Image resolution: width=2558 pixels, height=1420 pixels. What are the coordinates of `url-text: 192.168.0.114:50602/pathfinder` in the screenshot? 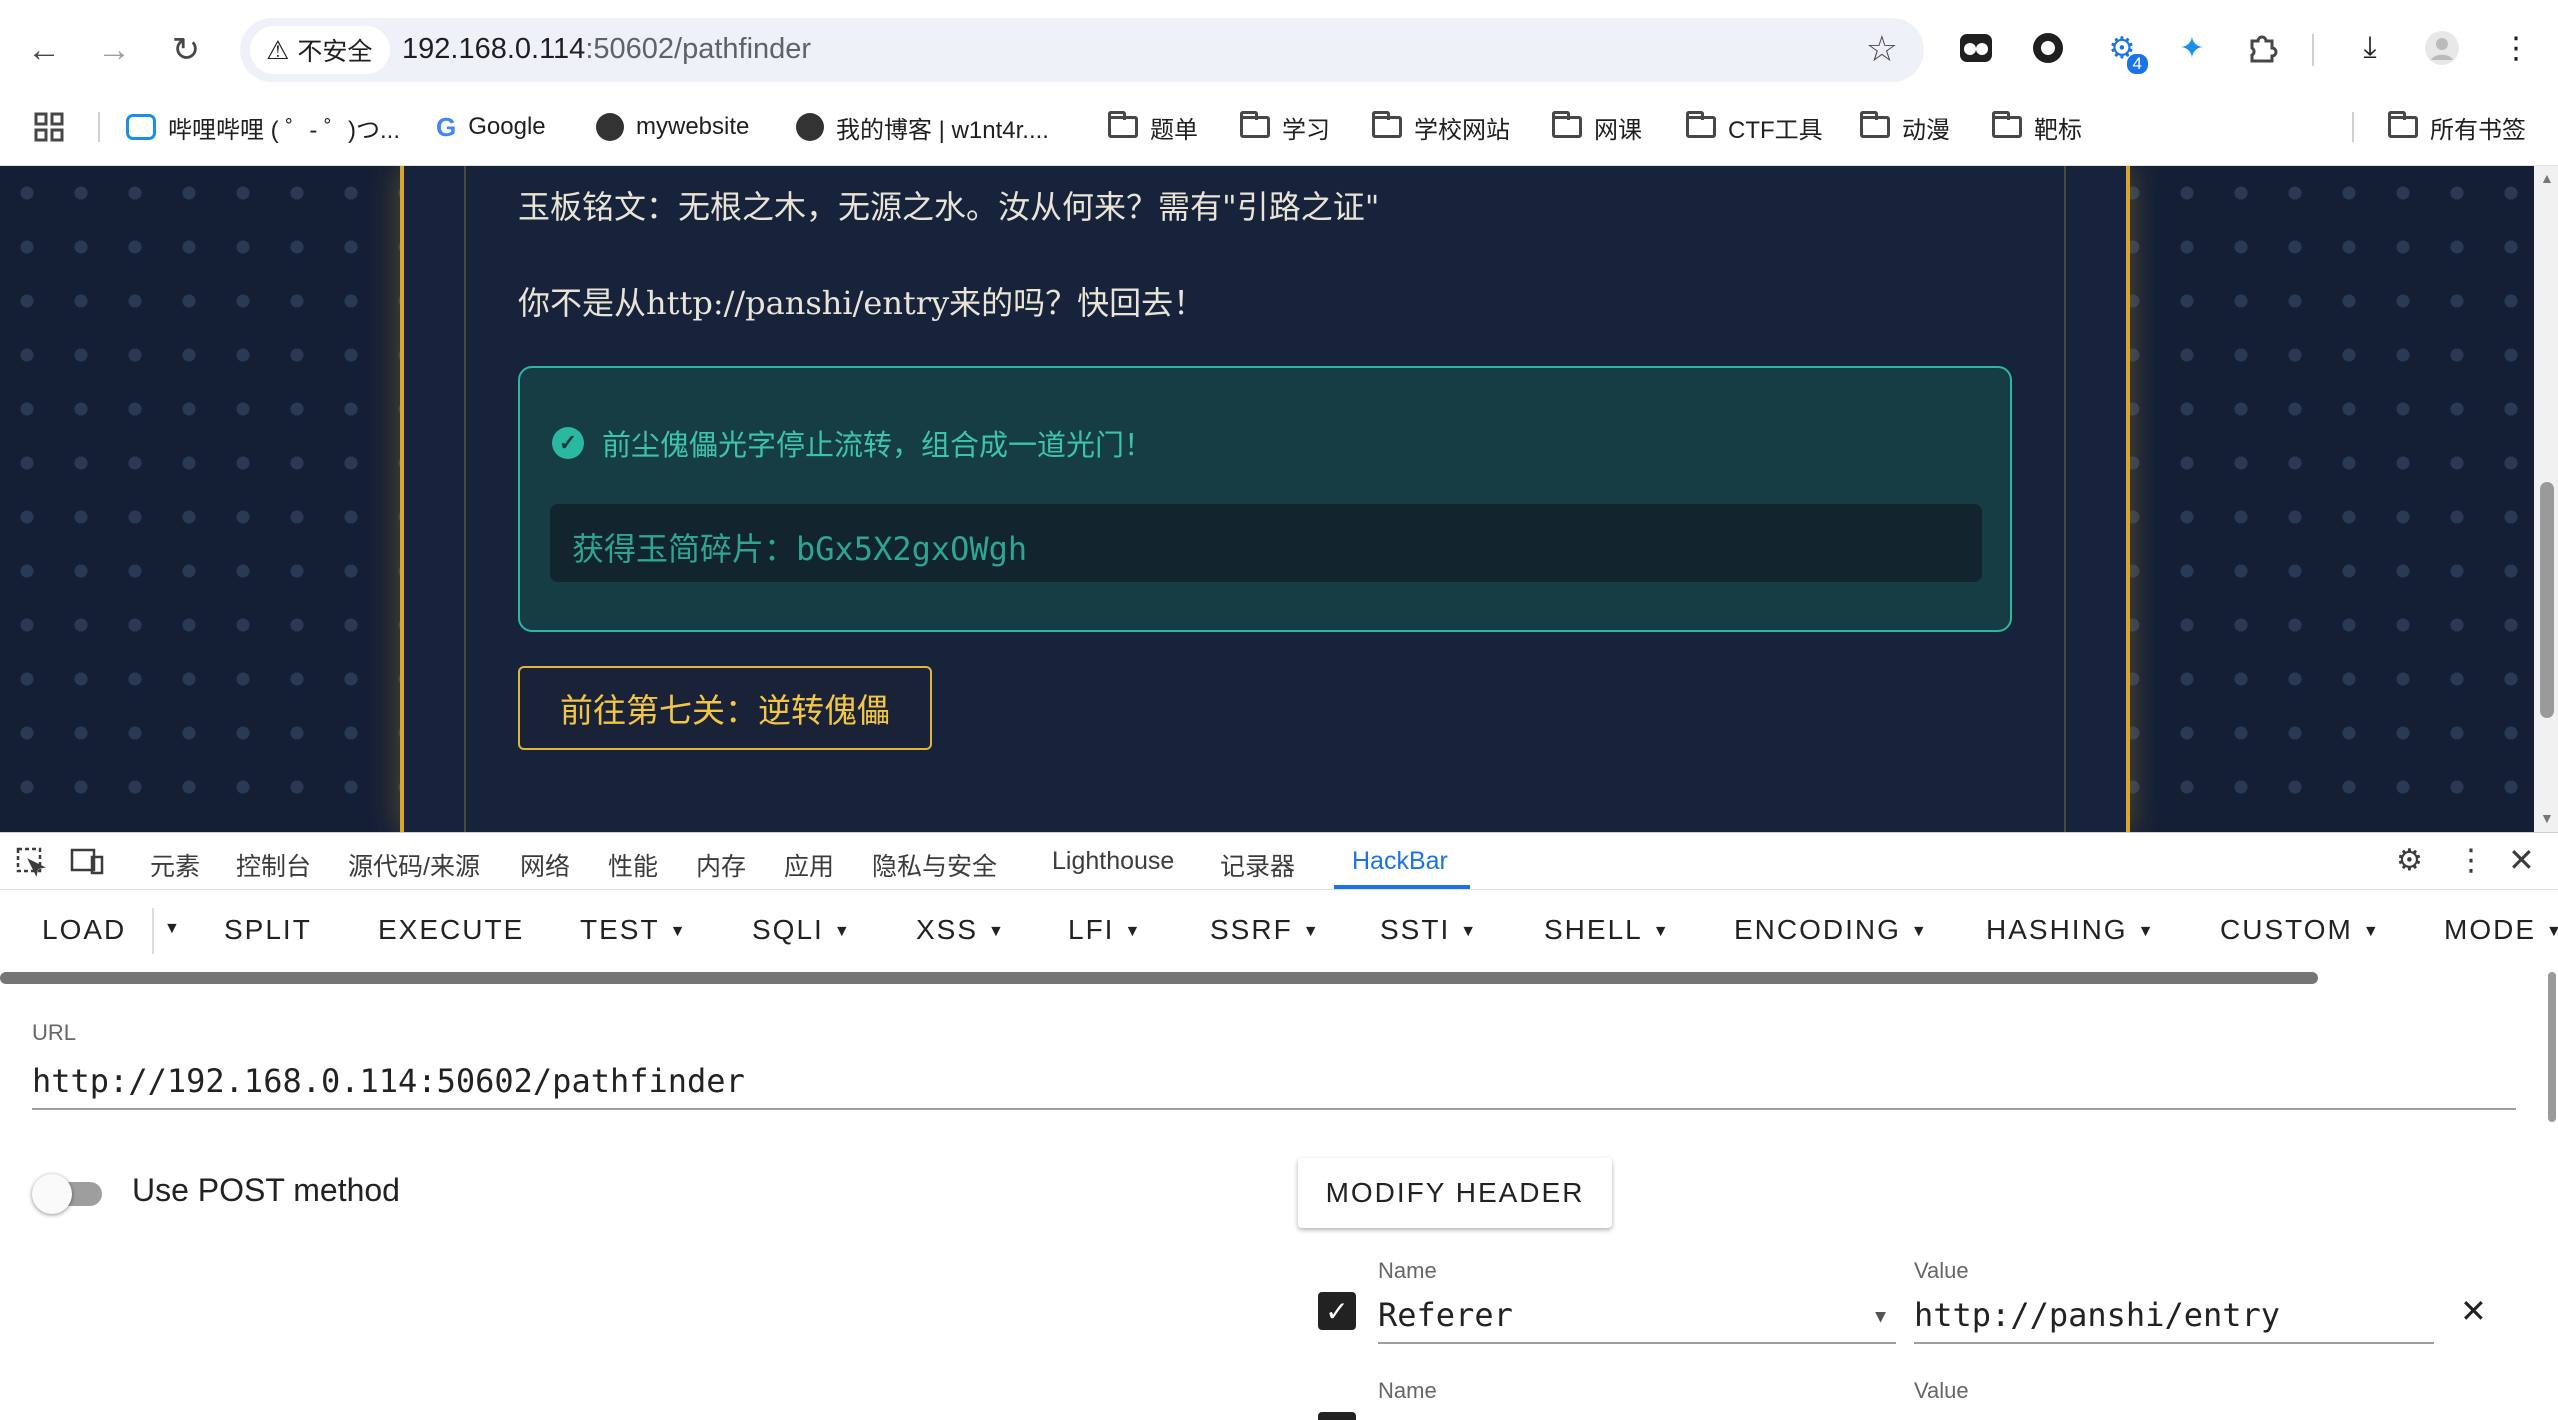 It's located at (606, 49).